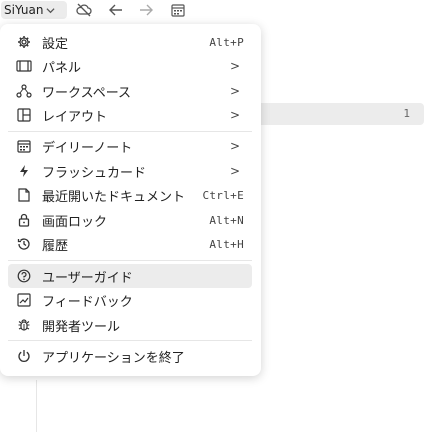  Describe the element at coordinates (130, 42) in the screenshot. I see `menu-item-settings: 設定 Alt+P` at that location.